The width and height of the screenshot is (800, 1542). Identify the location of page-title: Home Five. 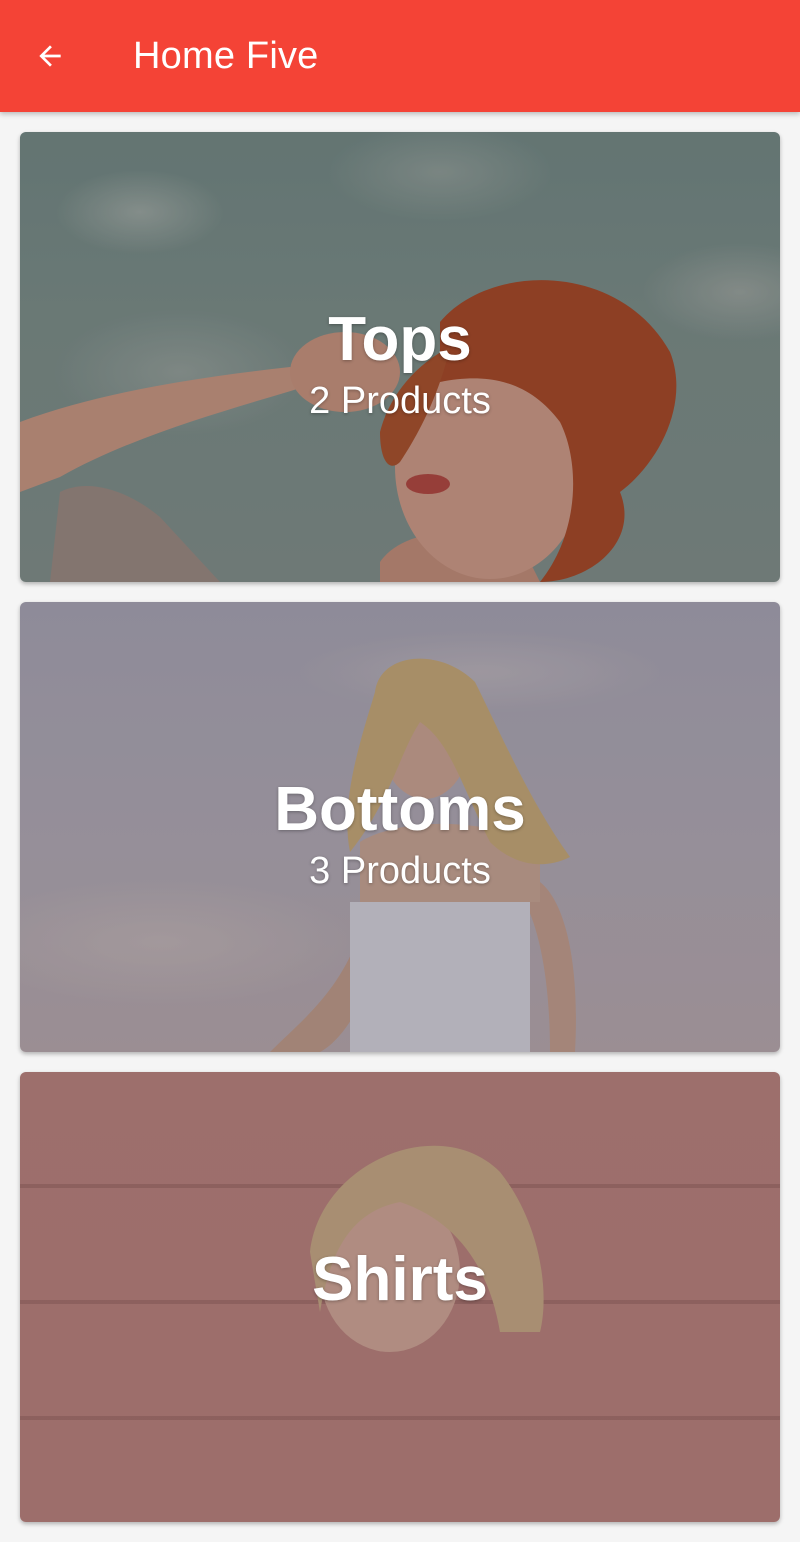
(226, 56).